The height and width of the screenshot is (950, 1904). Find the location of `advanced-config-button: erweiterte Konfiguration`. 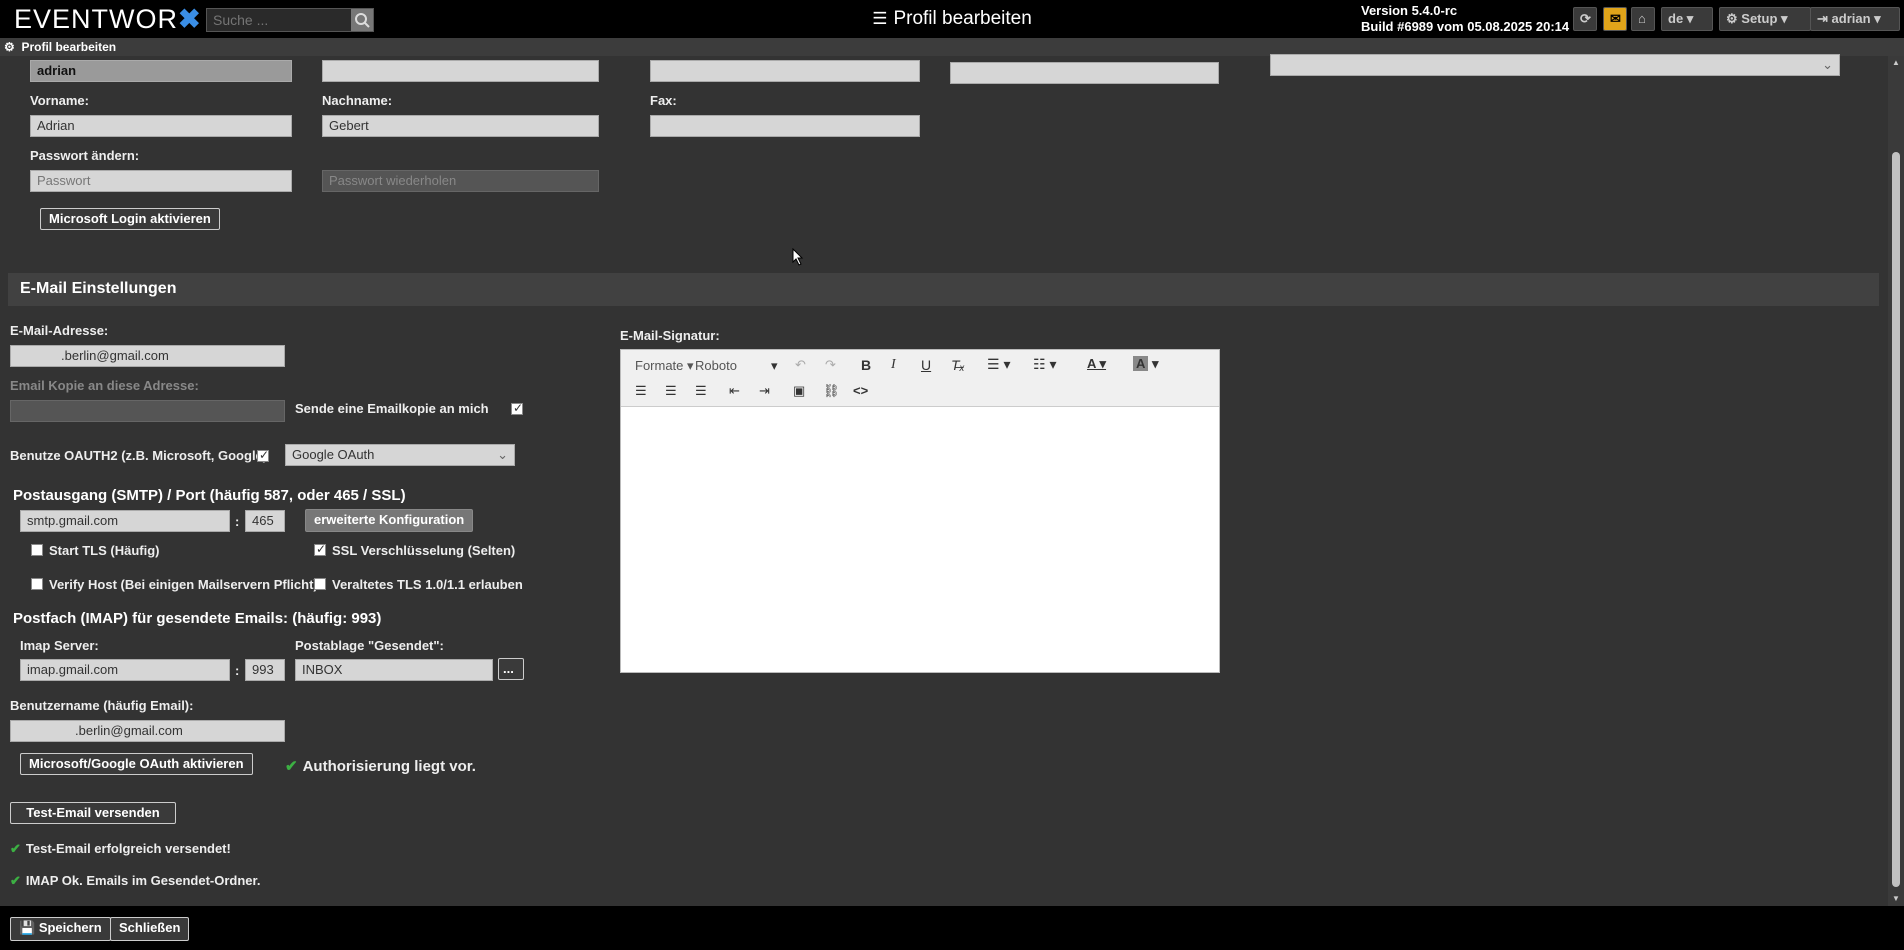

advanced-config-button: erweiterte Konfiguration is located at coordinates (389, 520).